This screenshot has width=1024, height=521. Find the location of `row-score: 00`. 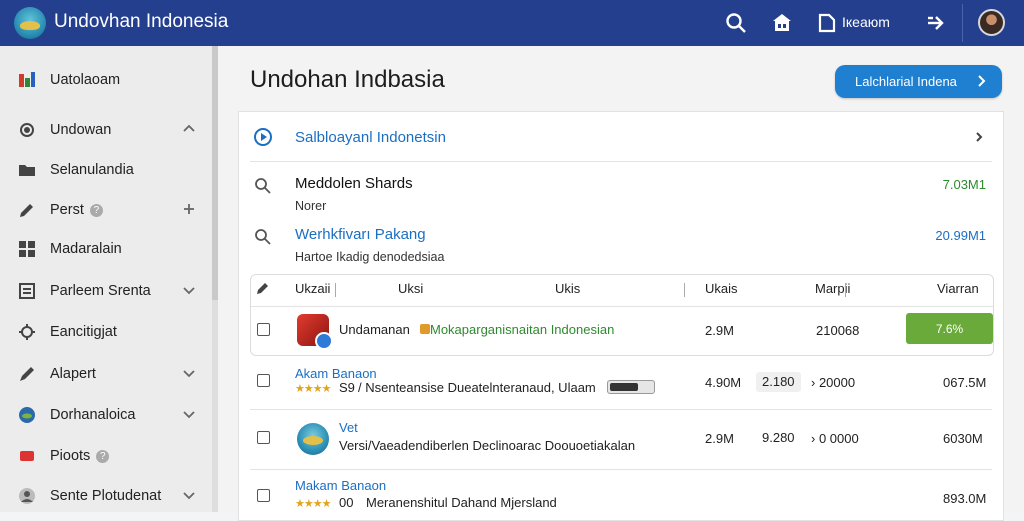

row-score: 00 is located at coordinates (346, 502).